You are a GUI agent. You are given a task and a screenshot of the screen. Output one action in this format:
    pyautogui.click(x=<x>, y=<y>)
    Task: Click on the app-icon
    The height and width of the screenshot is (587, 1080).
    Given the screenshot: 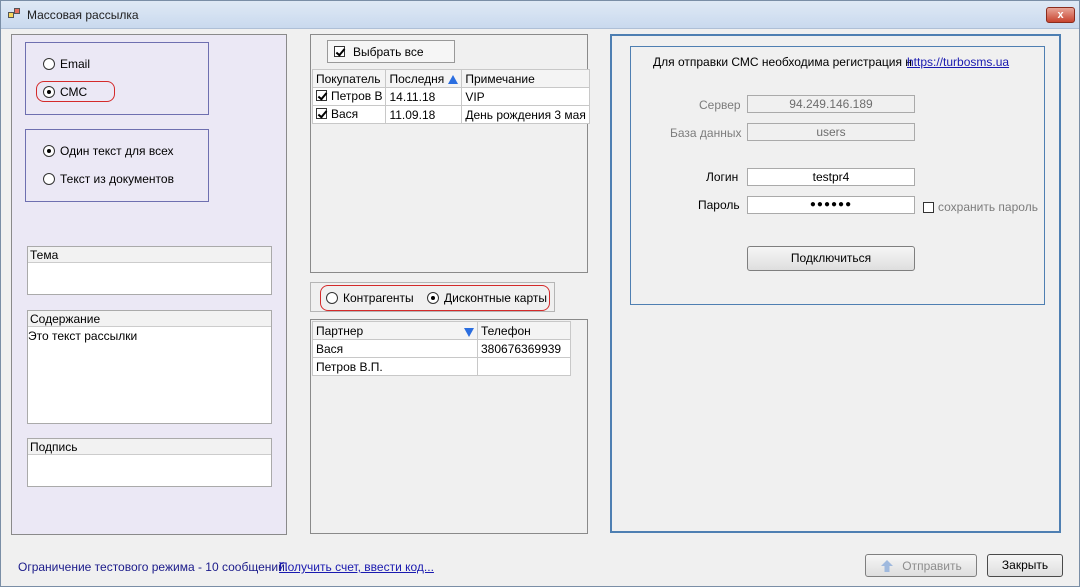 What is the action you would take?
    pyautogui.click(x=15, y=14)
    